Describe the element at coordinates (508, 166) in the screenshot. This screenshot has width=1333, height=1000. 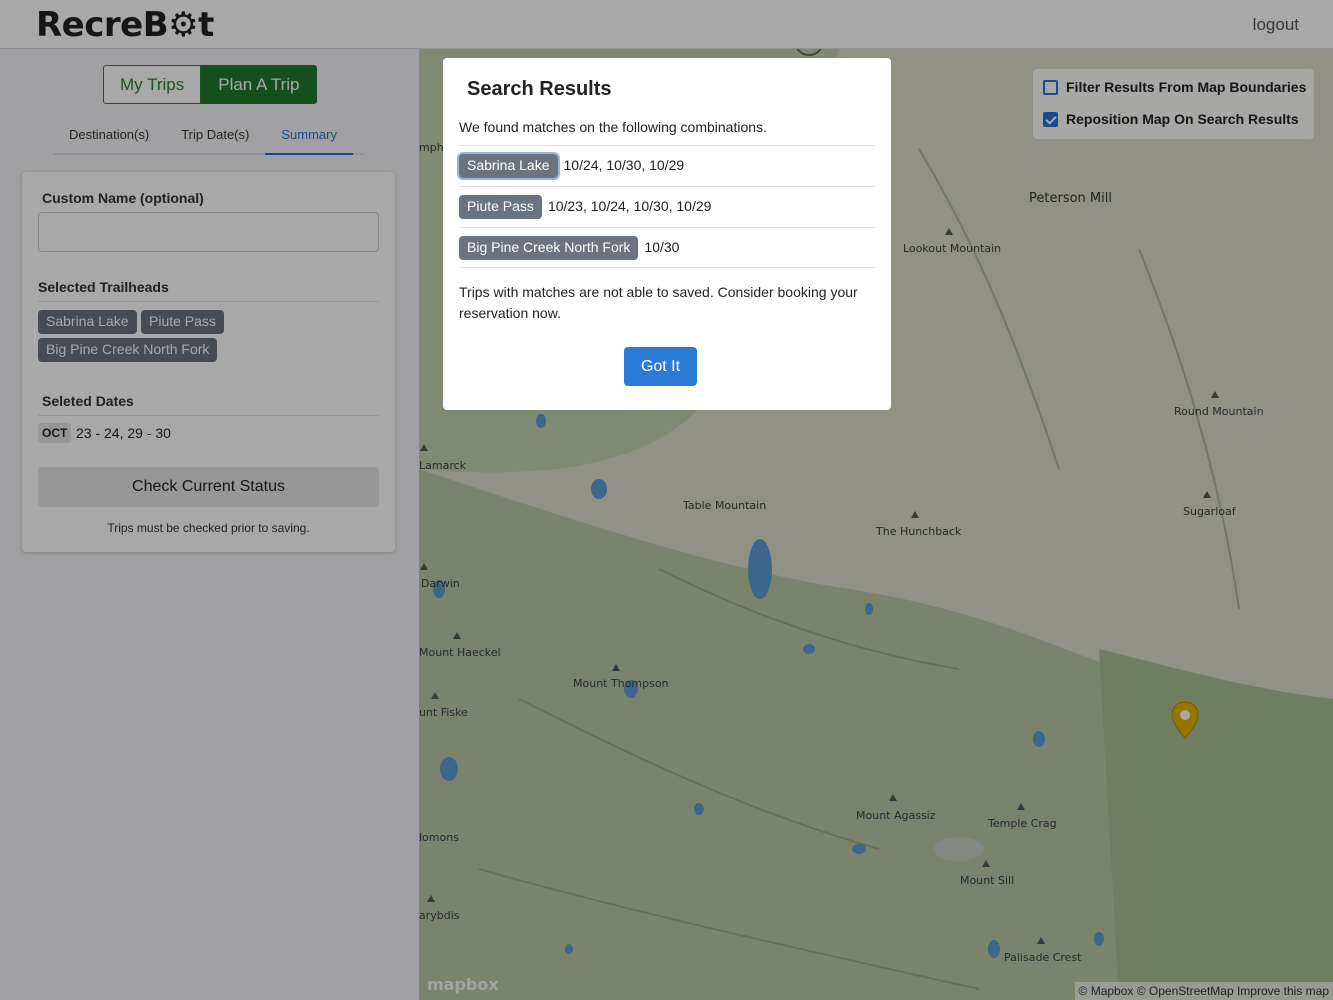
I see `result-trailhead-chip: Sabrina Lake` at that location.